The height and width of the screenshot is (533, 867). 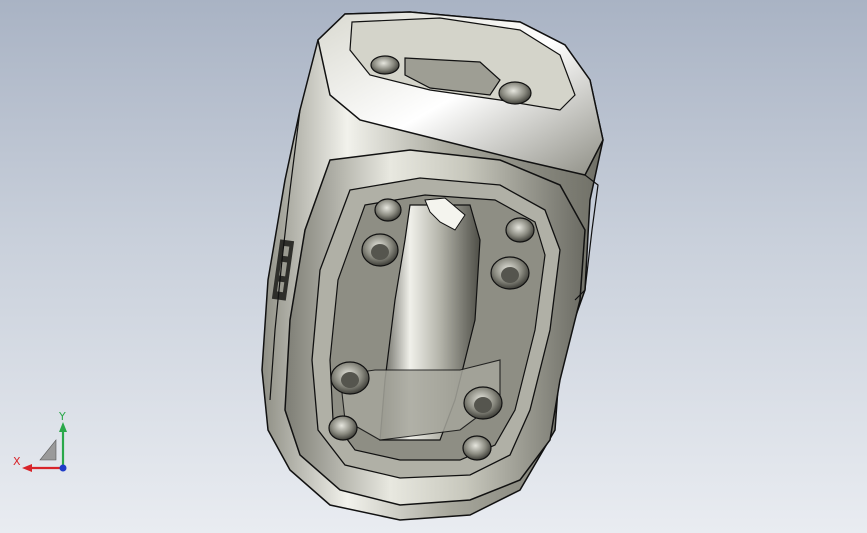 I want to click on top-hole-right, so click(x=515, y=93).